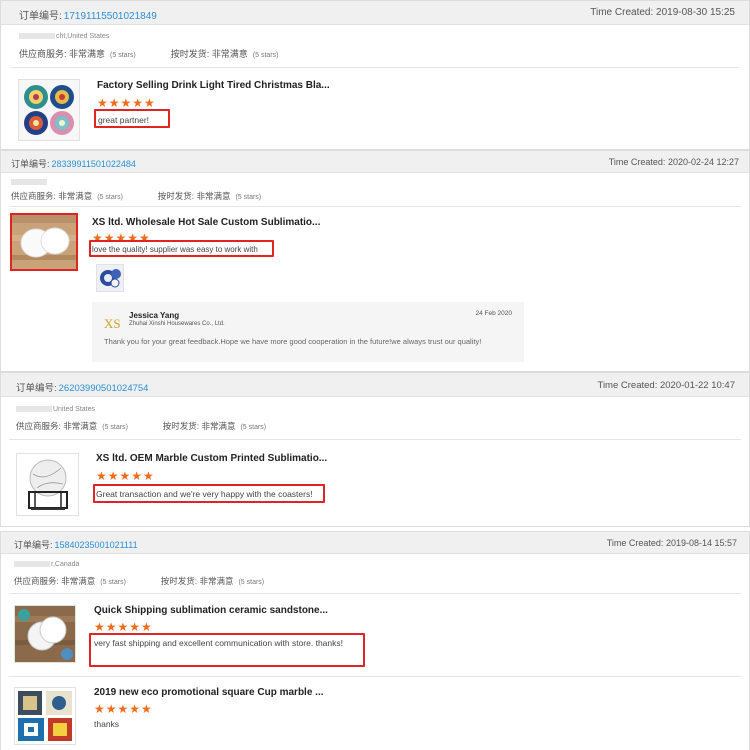  What do you see at coordinates (695, 12) in the screenshot?
I see `time-created-value: 2019-08-30 15:25` at bounding box center [695, 12].